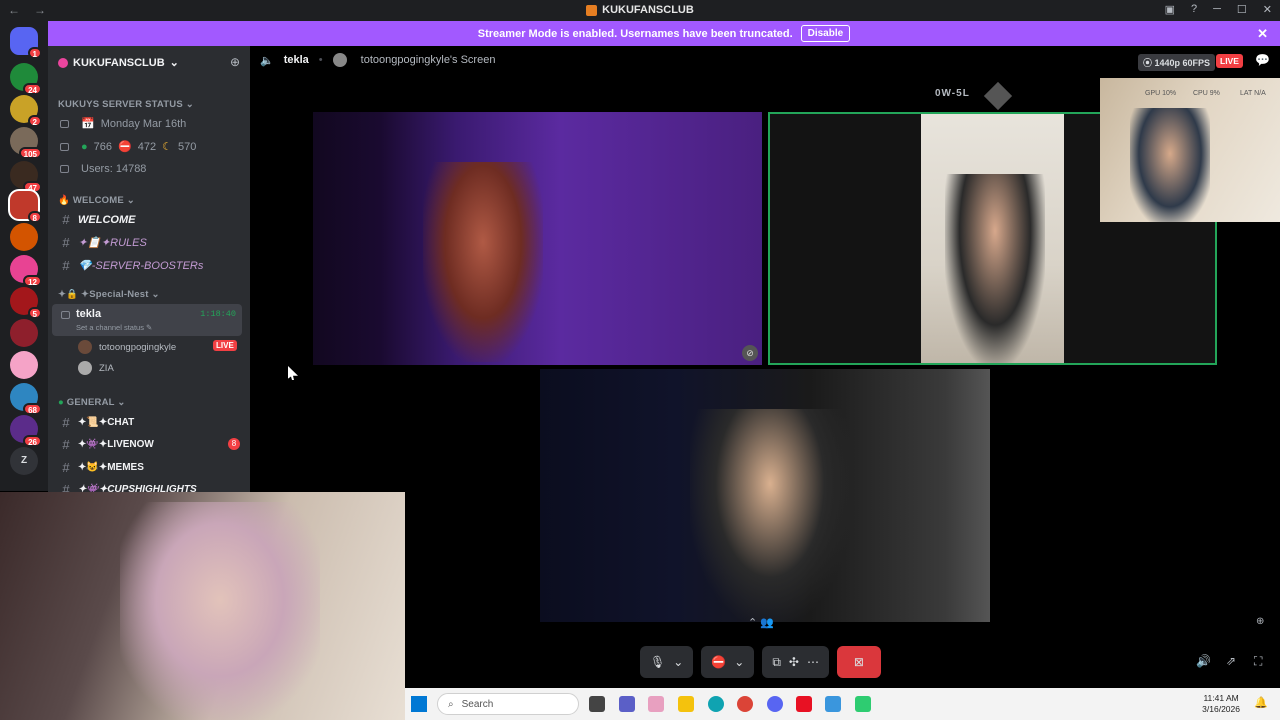 This screenshot has height=720, width=1280. What do you see at coordinates (813, 662) in the screenshot?
I see `more-options-icon: ⋯` at bounding box center [813, 662].